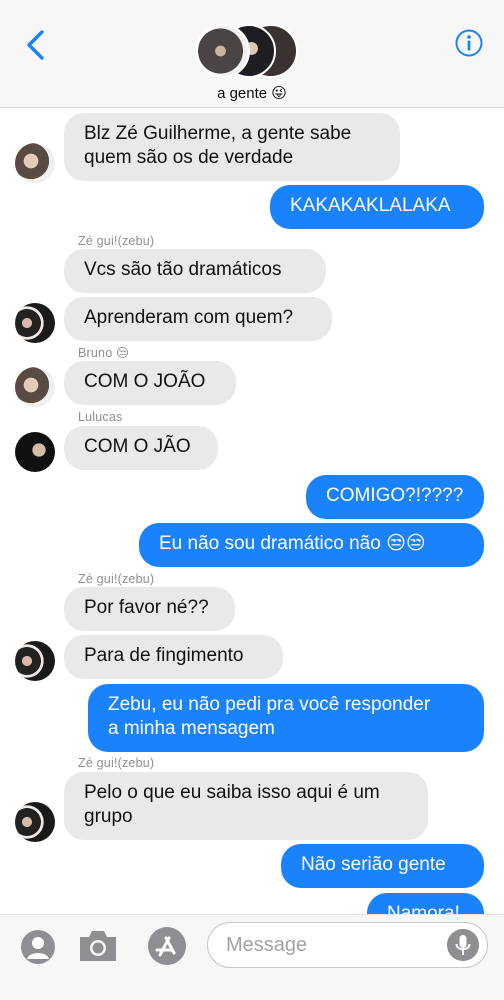  I want to click on message-bubble: Pelo o que eu saiba isso aqui é um grupo, so click(246, 806).